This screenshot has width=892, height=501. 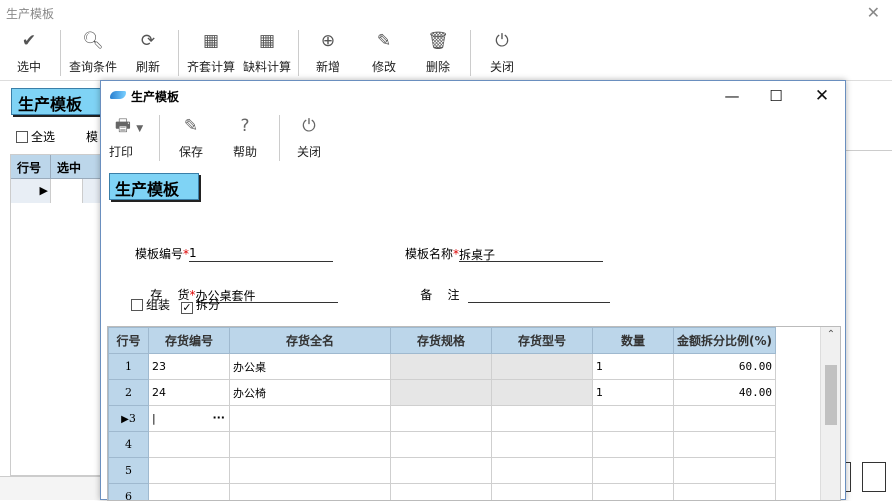 What do you see at coordinates (531, 254) in the screenshot?
I see `template-name-input: 拆桌子` at bounding box center [531, 254].